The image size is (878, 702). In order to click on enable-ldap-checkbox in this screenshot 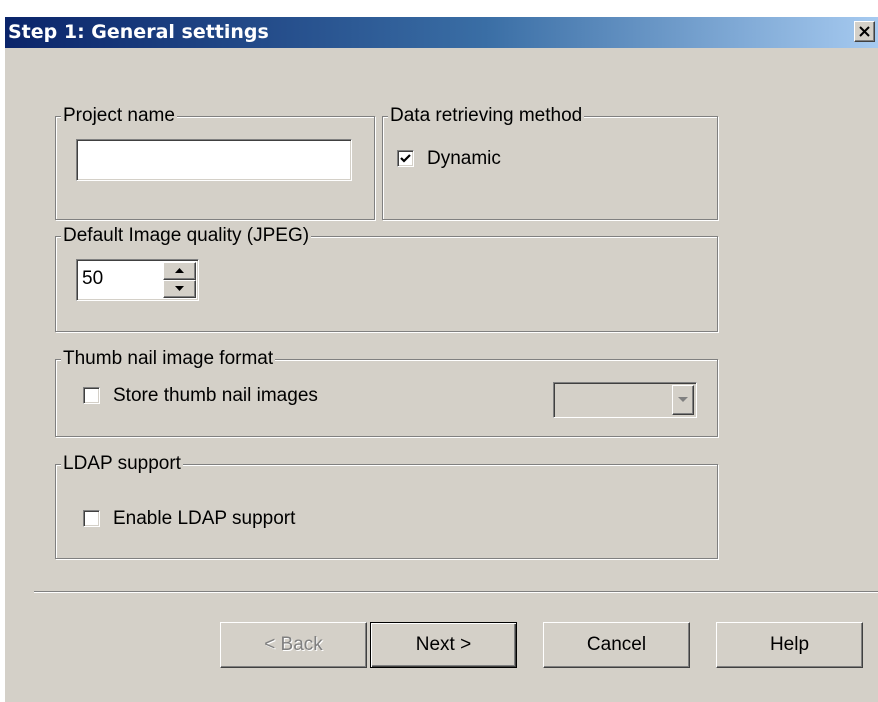, I will do `click(91, 518)`.